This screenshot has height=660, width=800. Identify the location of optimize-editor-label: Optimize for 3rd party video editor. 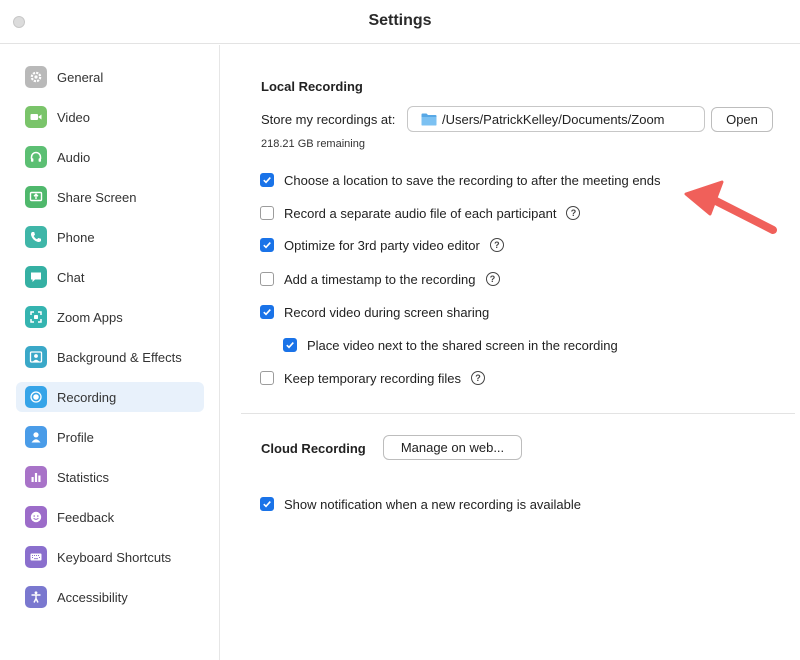
(382, 245).